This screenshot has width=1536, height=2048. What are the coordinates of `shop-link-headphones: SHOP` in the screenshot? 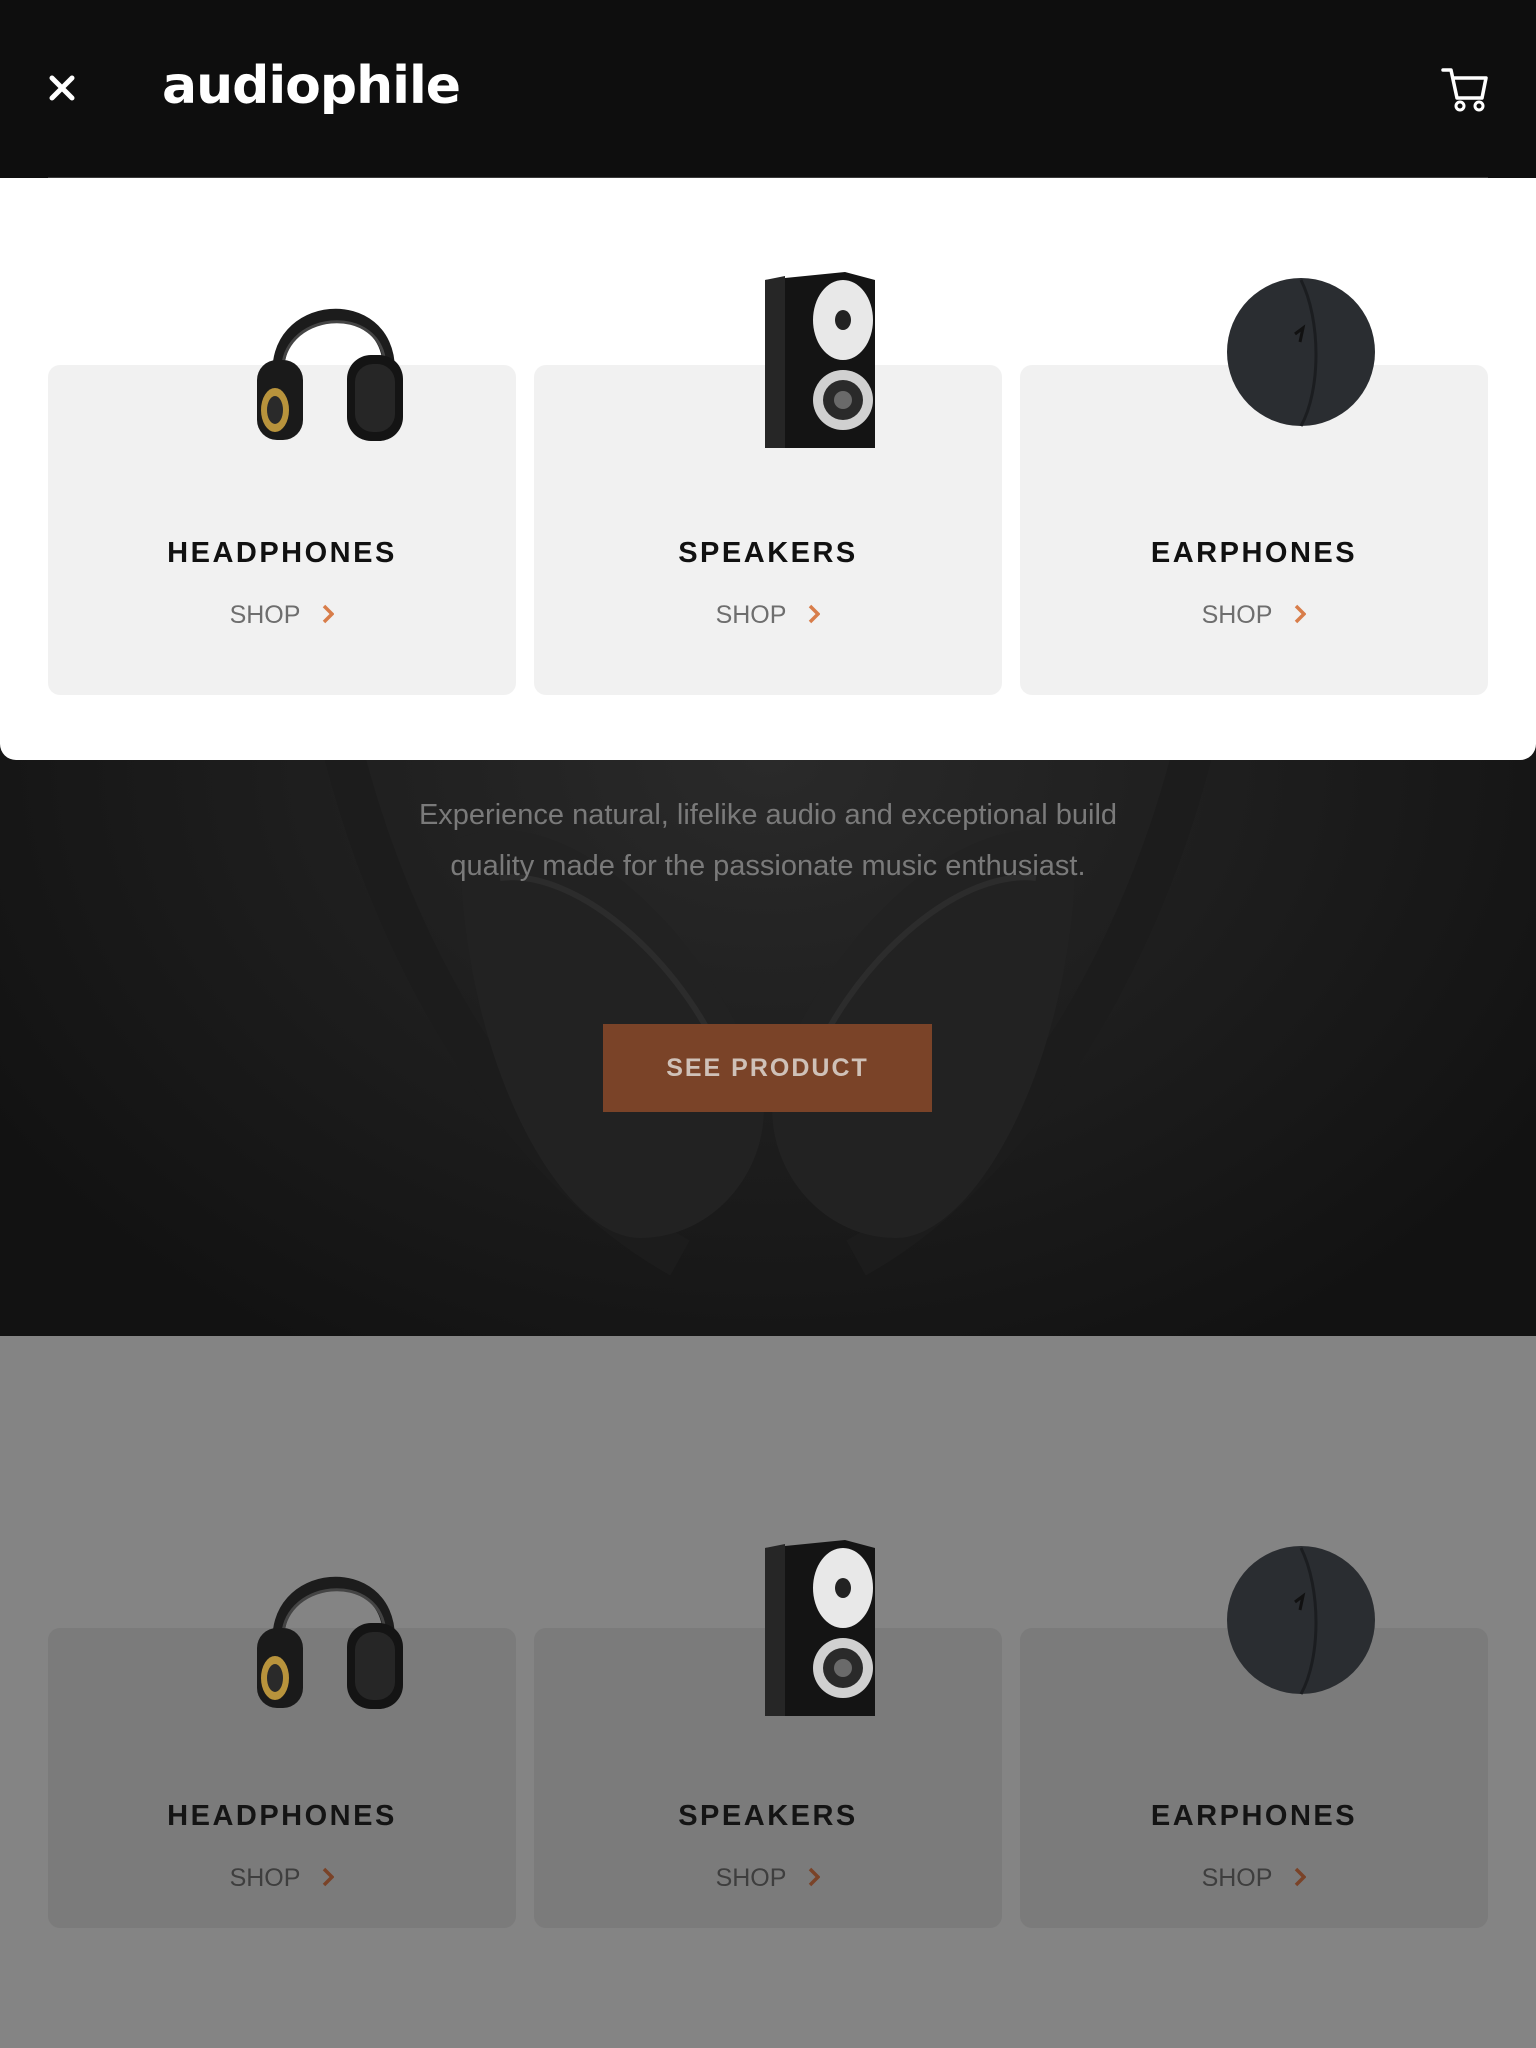 It's located at (282, 1879).